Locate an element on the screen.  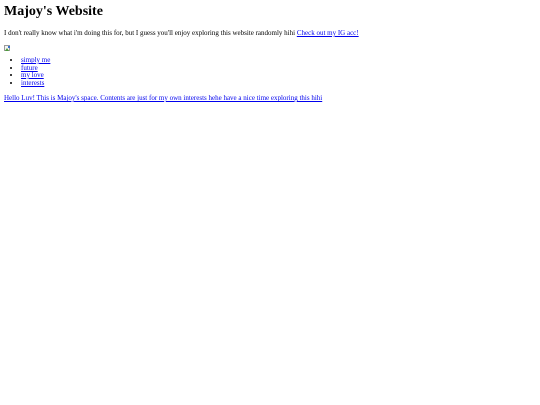
broken-image-icon is located at coordinates (7, 48).